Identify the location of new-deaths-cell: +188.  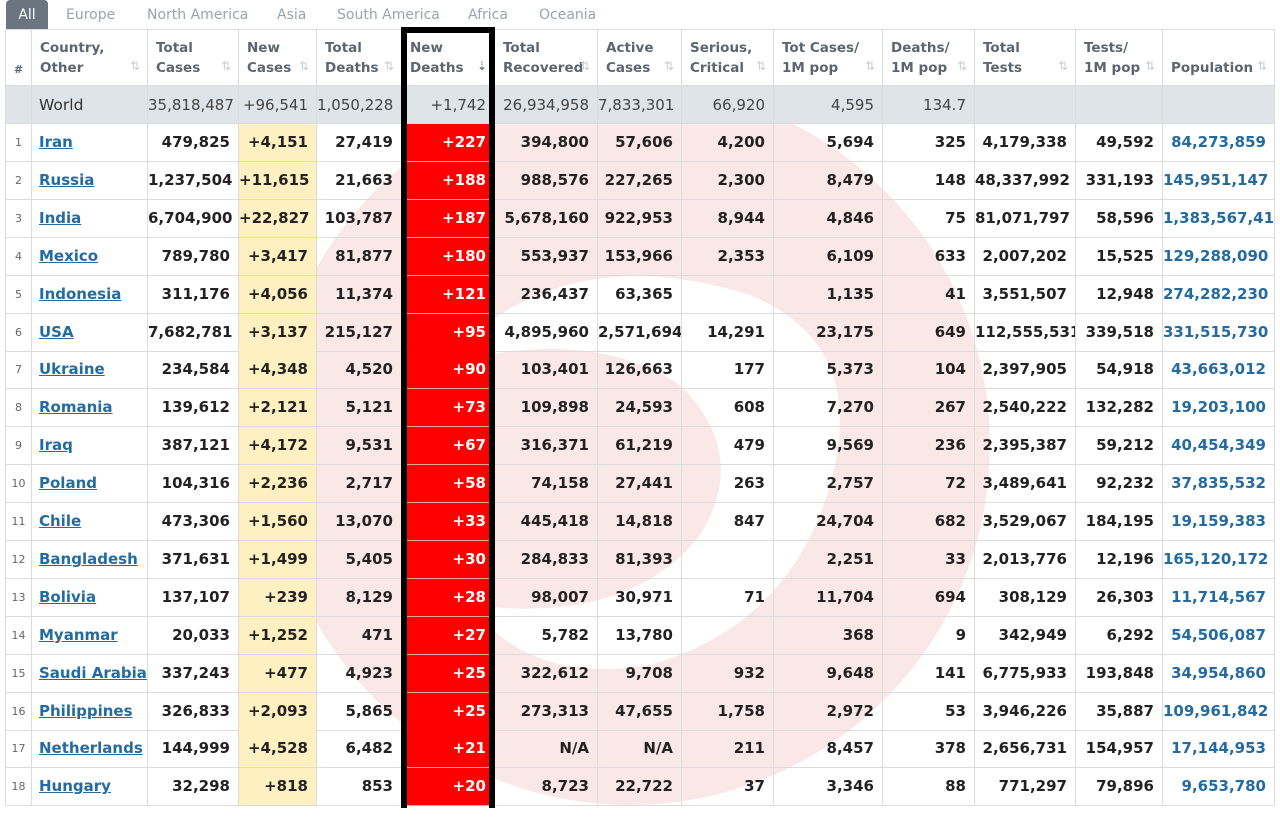
(448, 180).